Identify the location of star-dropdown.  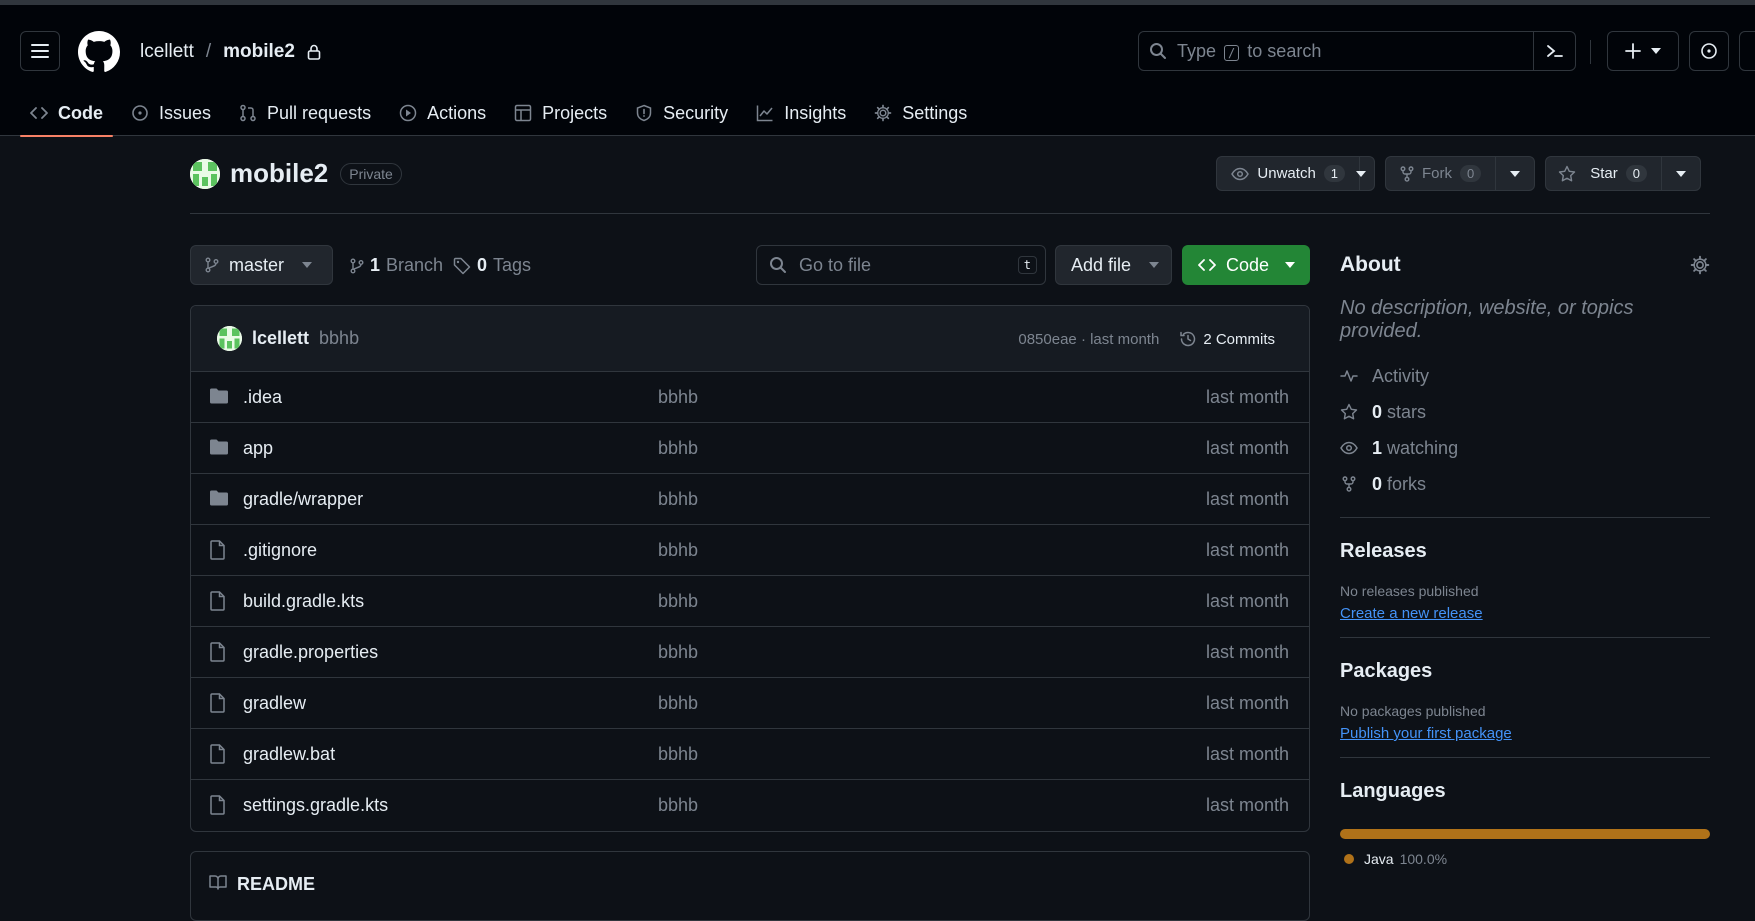
(1681, 173).